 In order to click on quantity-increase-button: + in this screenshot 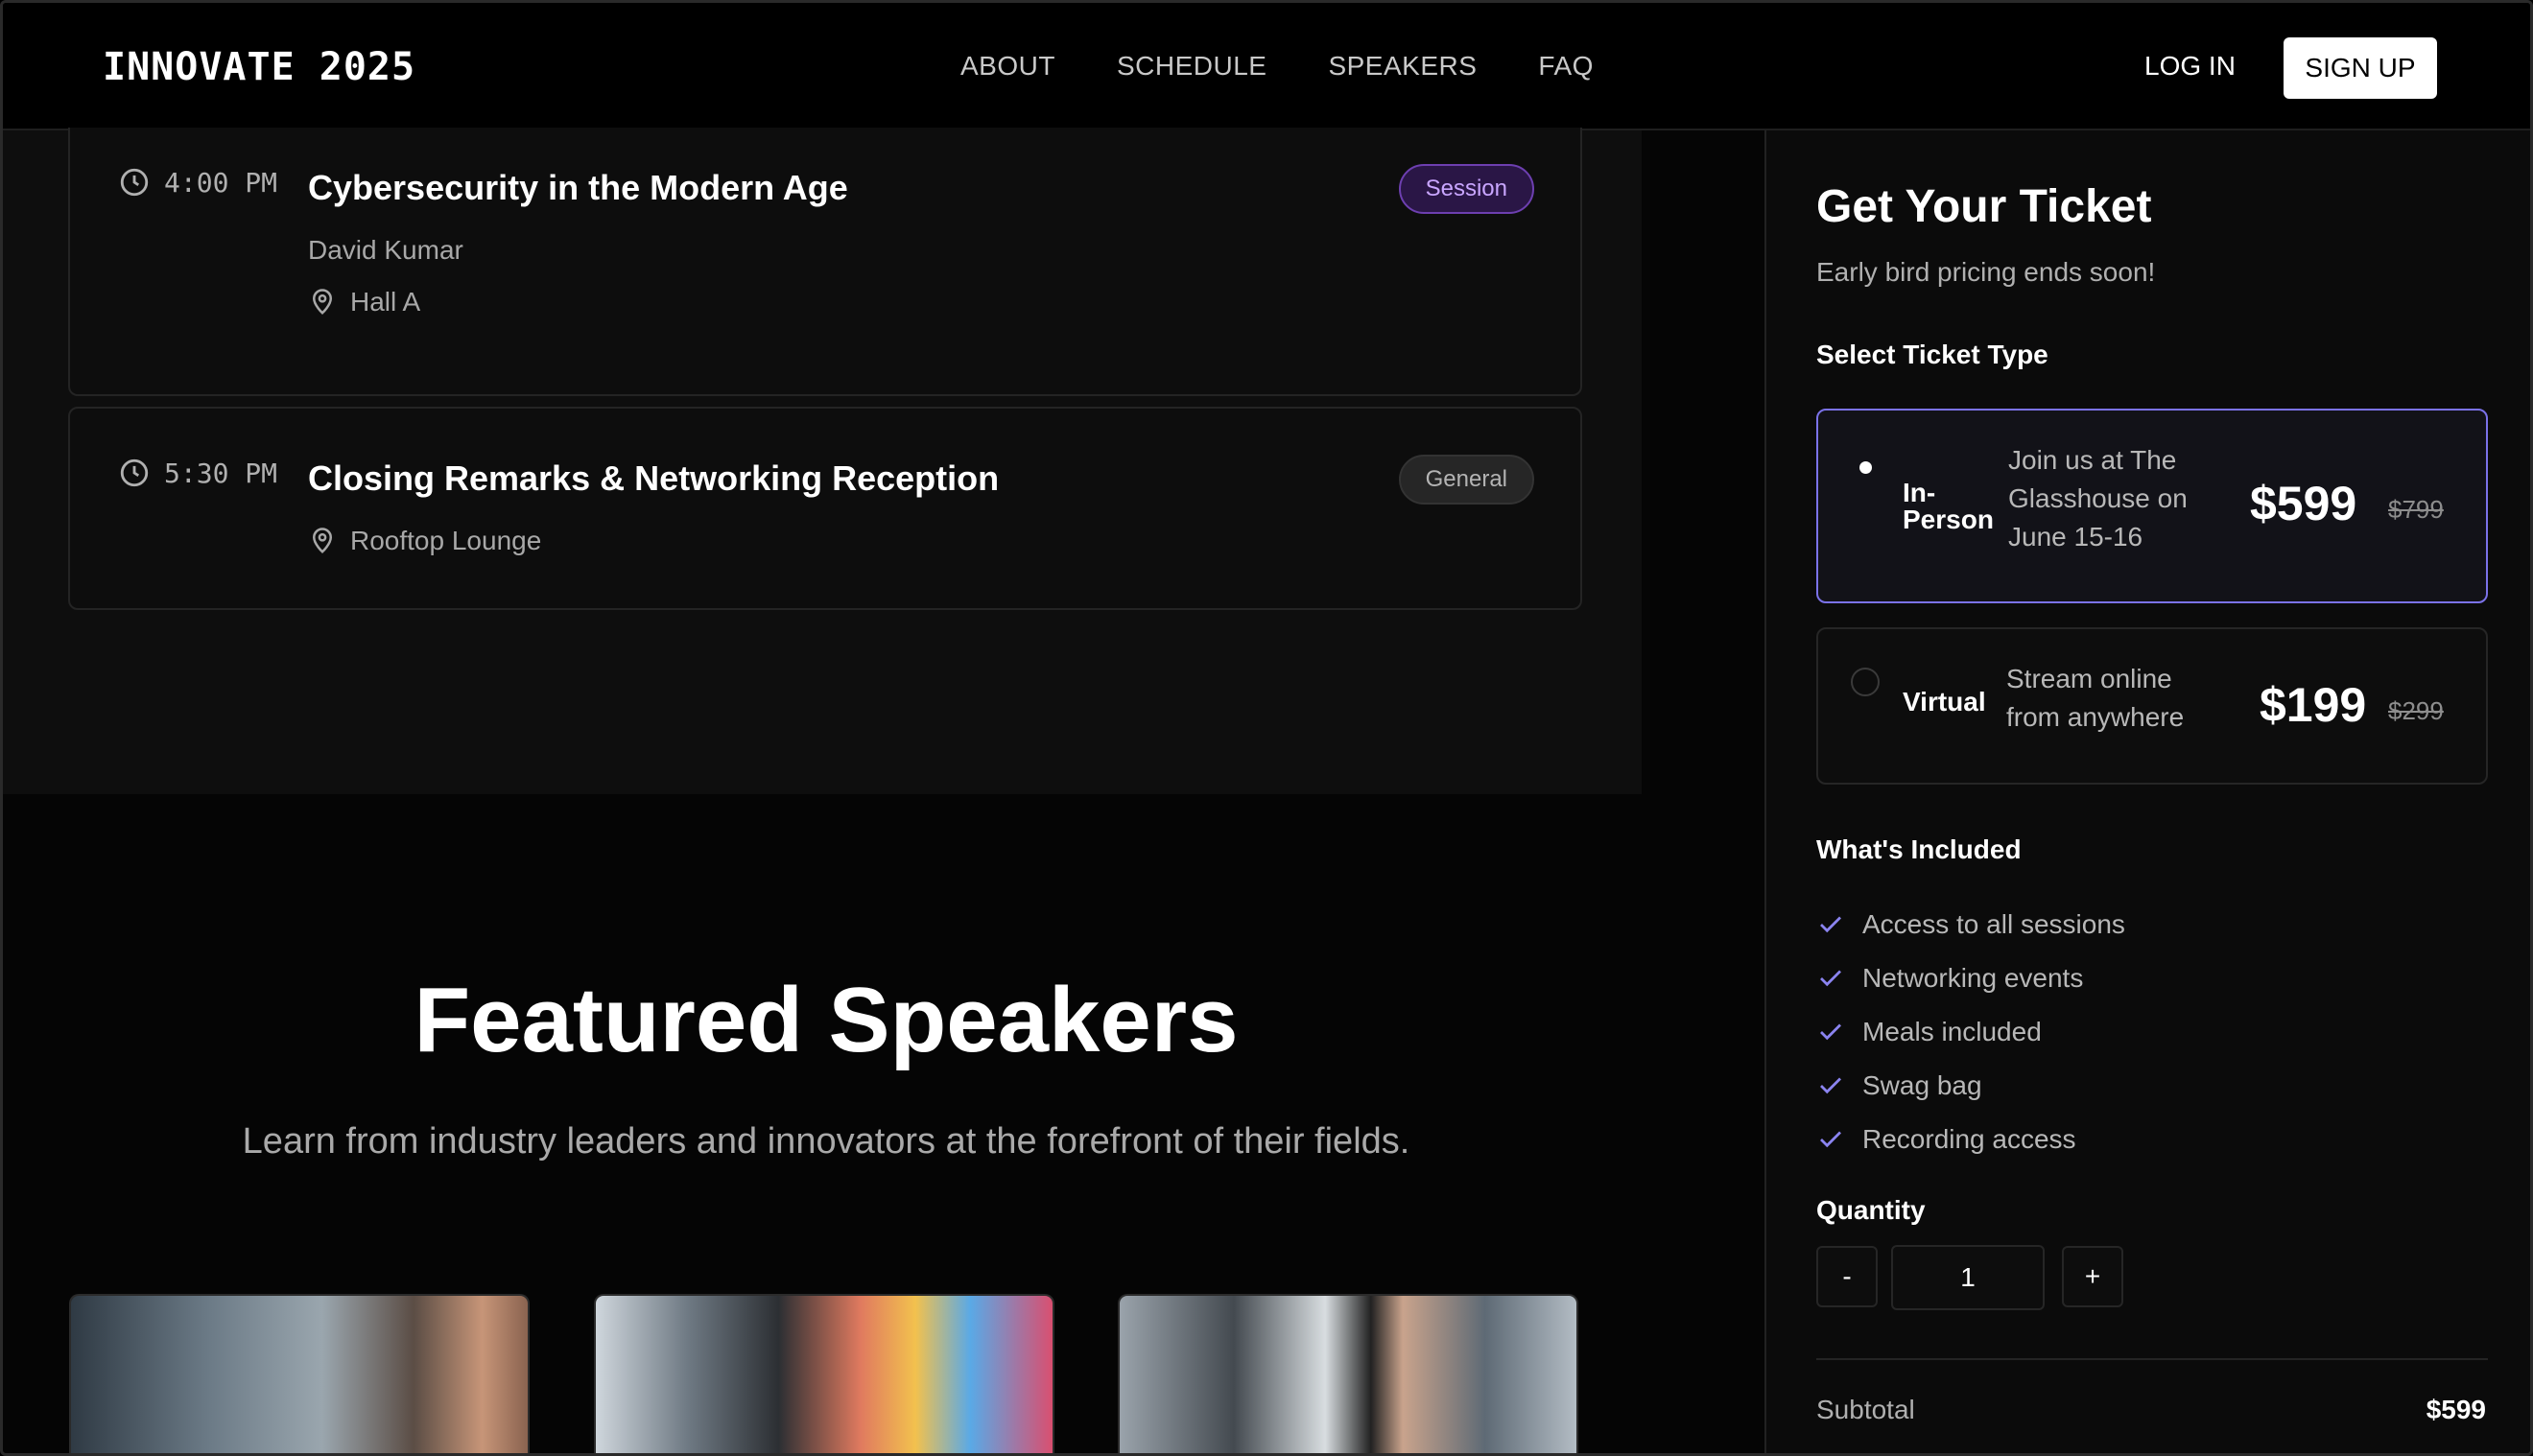, I will do `click(2092, 1276)`.